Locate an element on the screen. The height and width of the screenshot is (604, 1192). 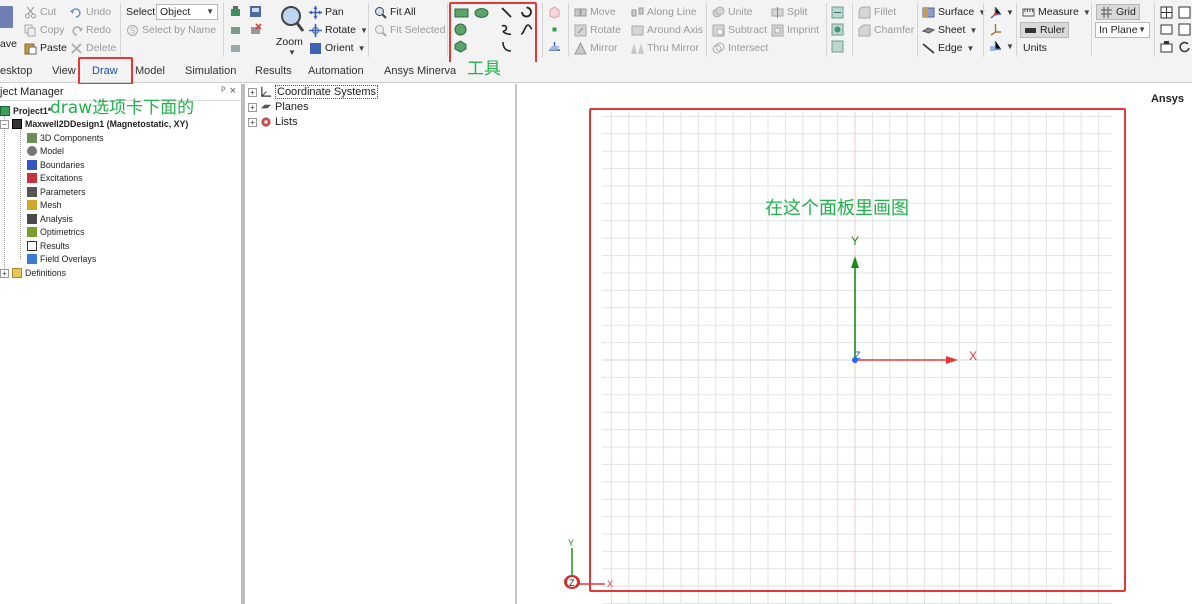
fit-all-button: Fit All is located at coordinates (395, 12).